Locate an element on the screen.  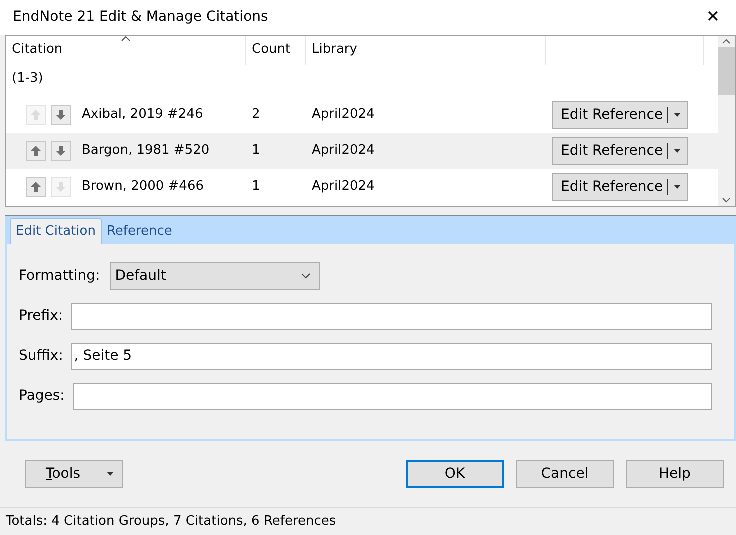
text-field: , Seite 5 is located at coordinates (391, 356).